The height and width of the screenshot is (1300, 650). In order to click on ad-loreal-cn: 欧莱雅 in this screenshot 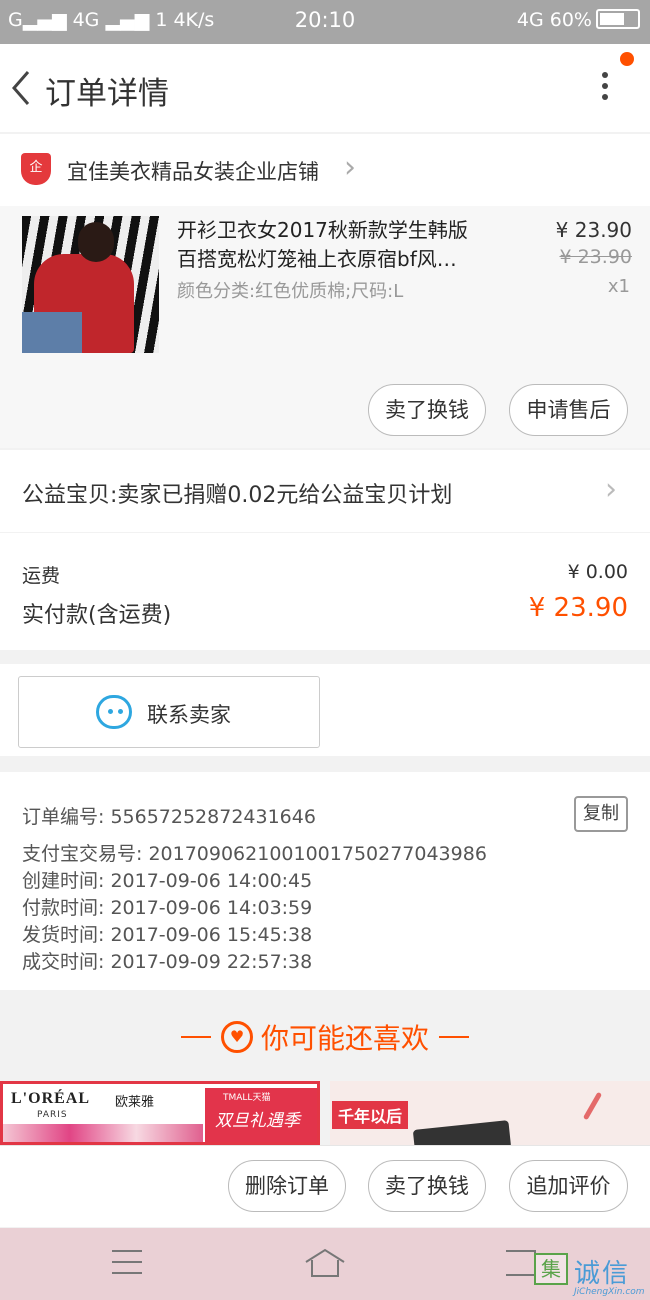, I will do `click(135, 1102)`.